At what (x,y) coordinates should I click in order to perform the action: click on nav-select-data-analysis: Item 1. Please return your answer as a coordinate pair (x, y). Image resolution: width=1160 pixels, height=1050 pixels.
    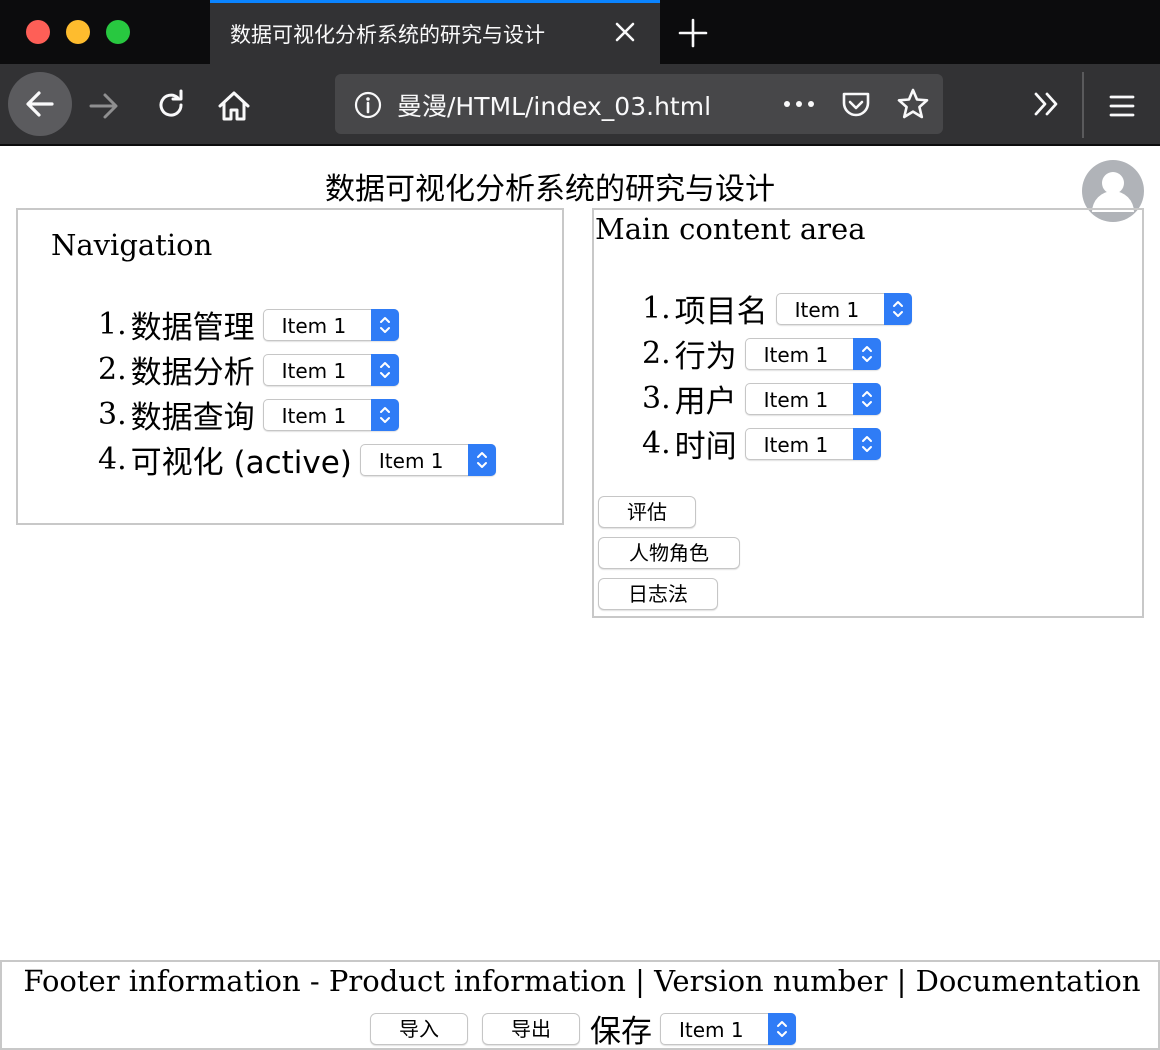
    Looking at the image, I should click on (330, 369).